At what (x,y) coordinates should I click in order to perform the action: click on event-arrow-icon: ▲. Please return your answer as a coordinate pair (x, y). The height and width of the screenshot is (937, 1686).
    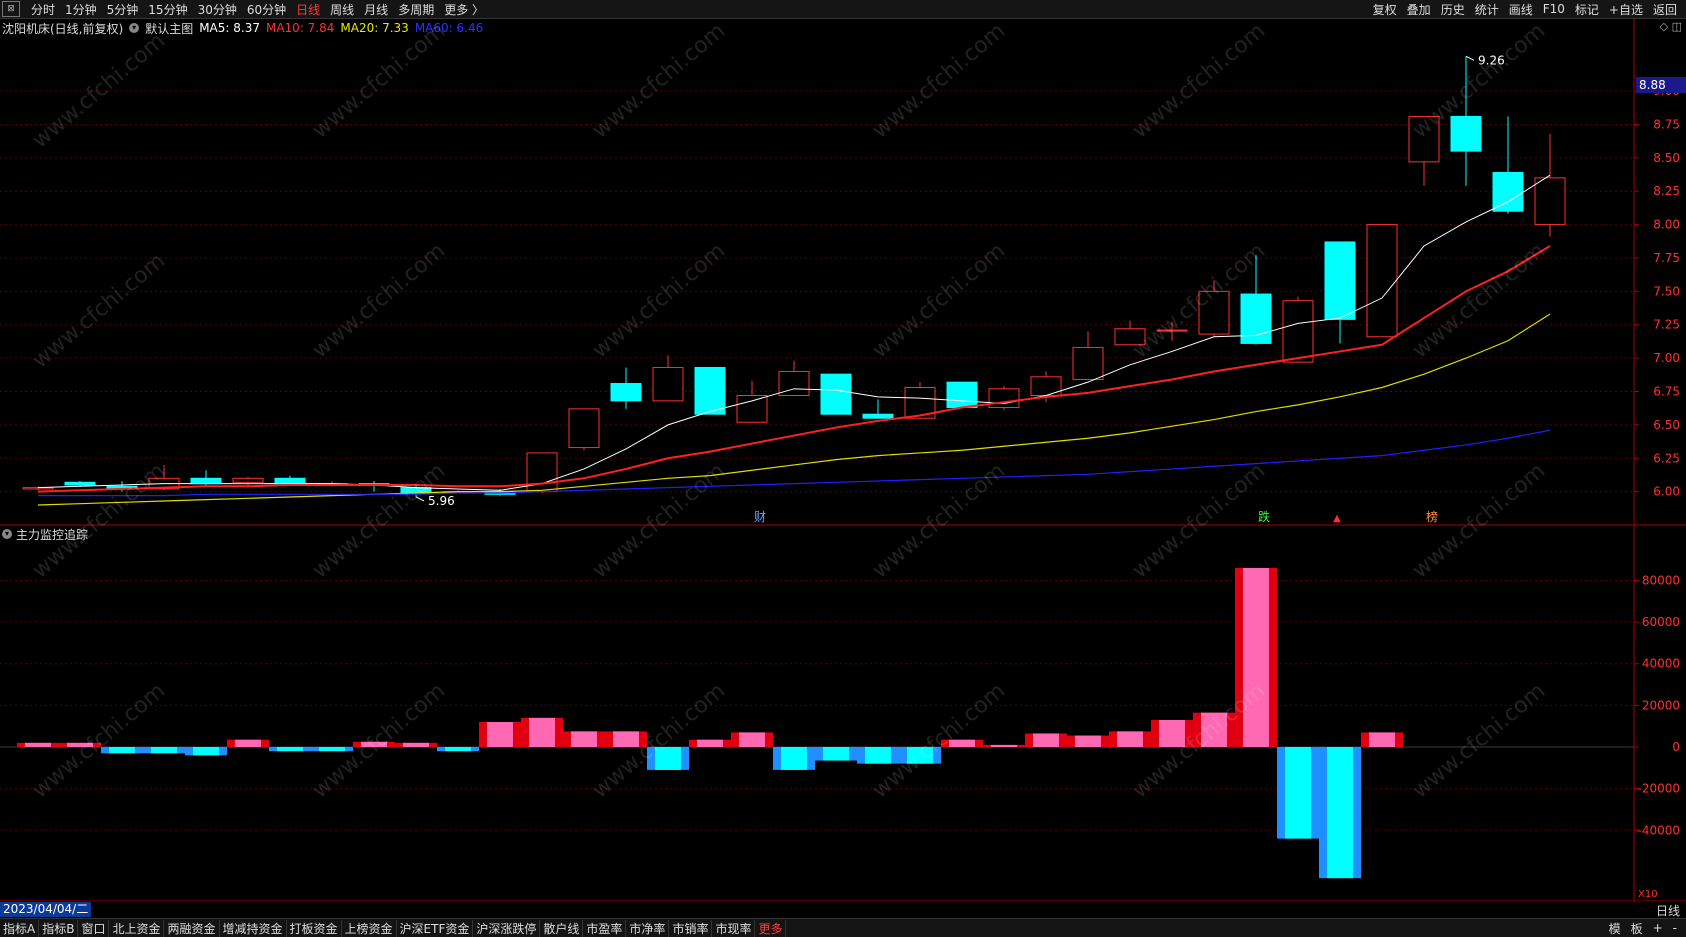
    Looking at the image, I should click on (1337, 518).